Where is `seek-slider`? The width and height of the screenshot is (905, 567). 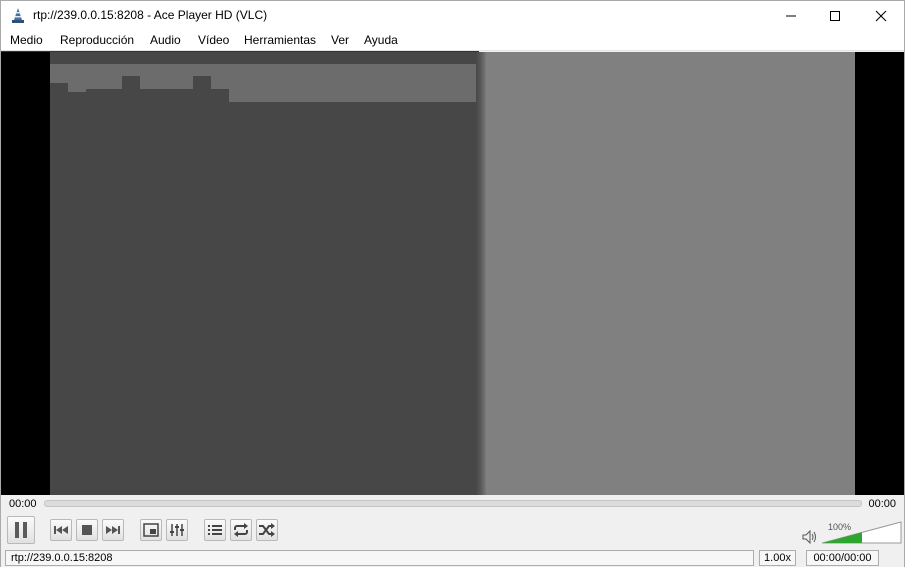
seek-slider is located at coordinates (453, 503).